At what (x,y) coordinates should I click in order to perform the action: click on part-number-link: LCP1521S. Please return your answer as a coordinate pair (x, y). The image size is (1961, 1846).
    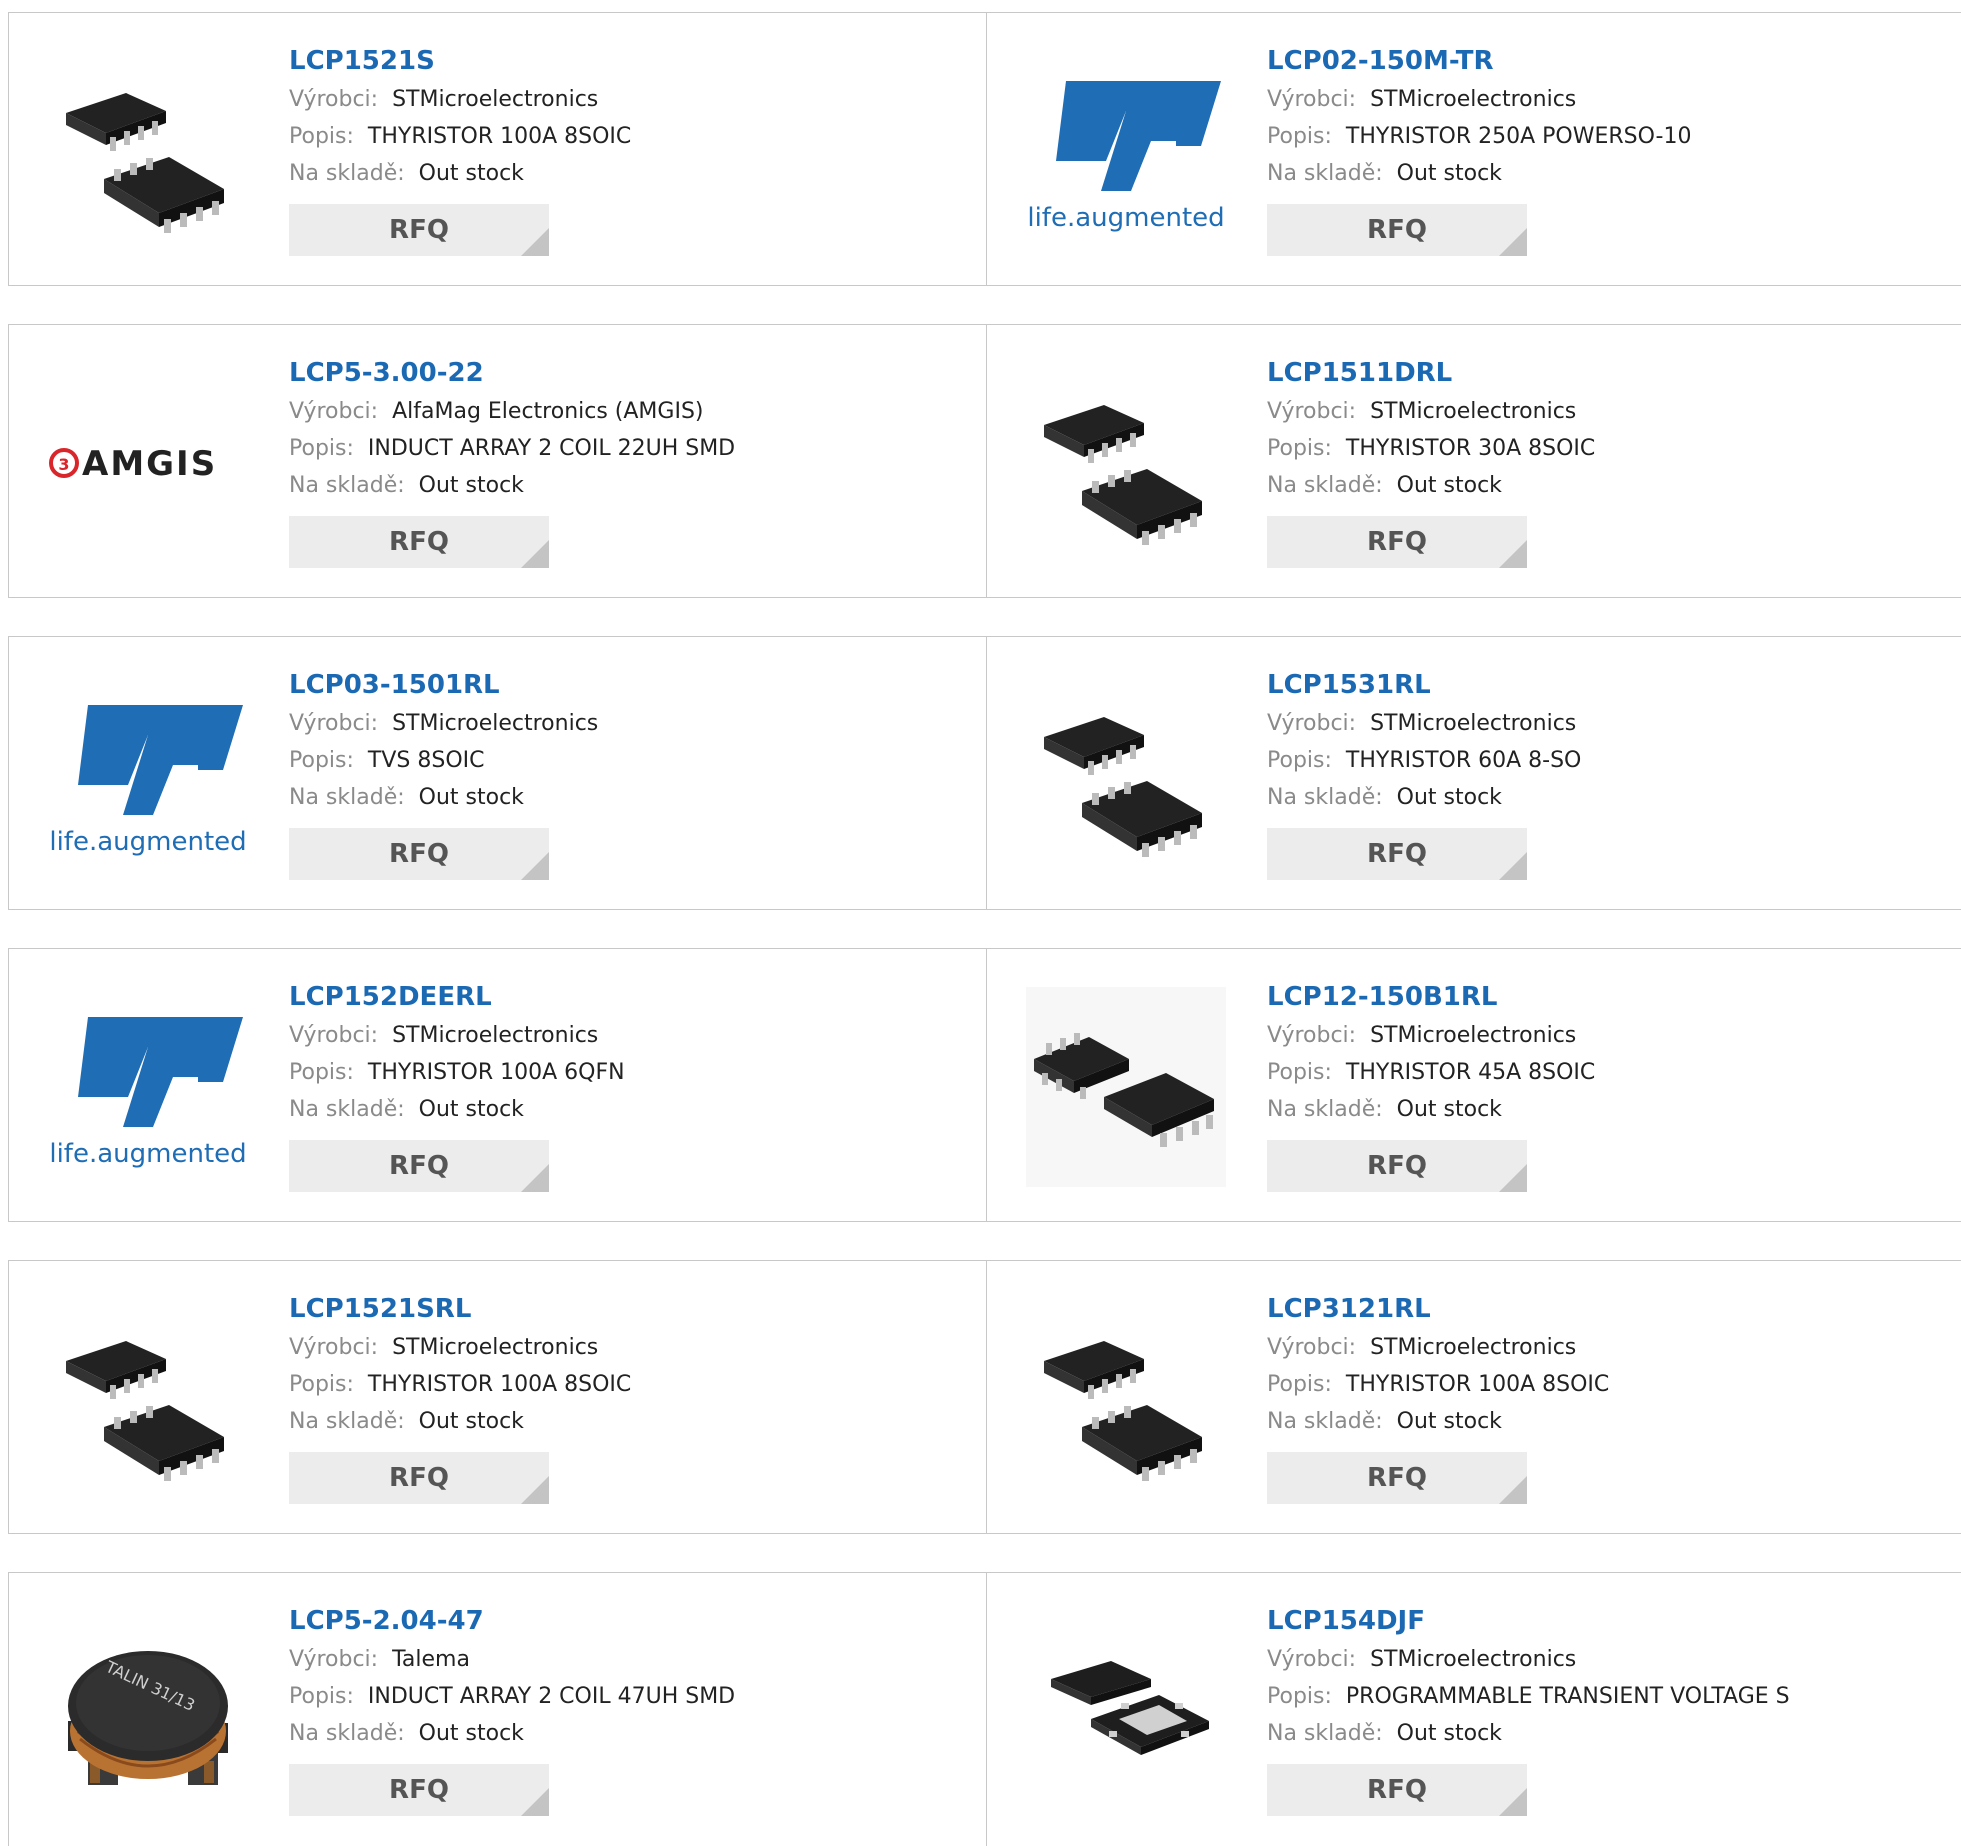
    Looking at the image, I should click on (460, 61).